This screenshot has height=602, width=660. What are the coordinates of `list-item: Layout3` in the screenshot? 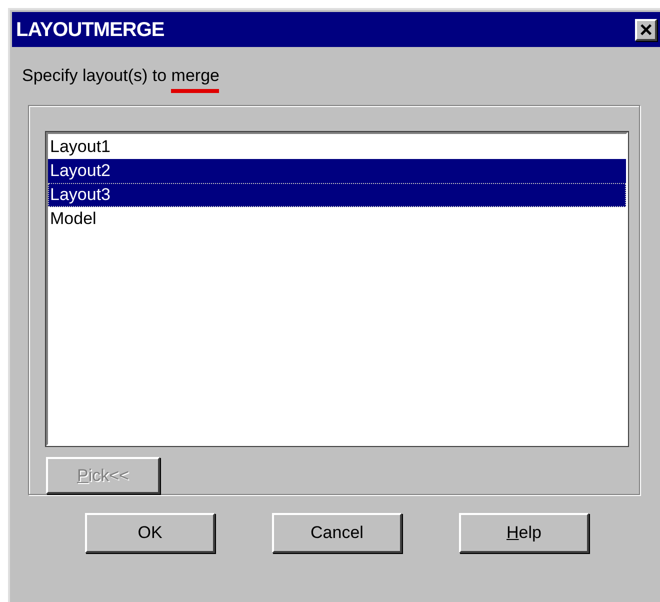 It's located at (337, 195).